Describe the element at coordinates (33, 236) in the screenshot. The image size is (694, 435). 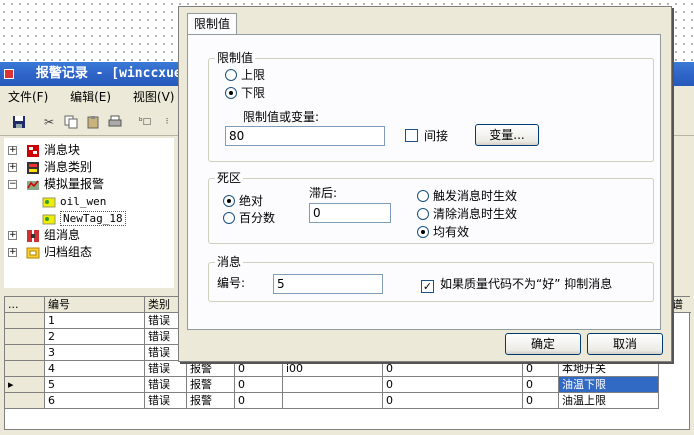
I see `group-message-icon` at that location.